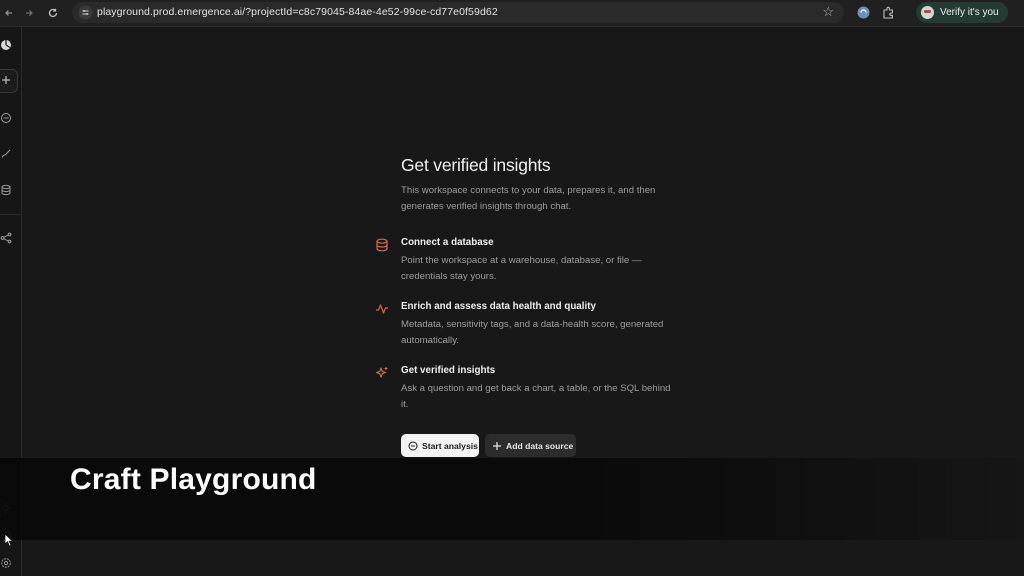 The height and width of the screenshot is (576, 1024). I want to click on pie-chart-icon, so click(6, 45).